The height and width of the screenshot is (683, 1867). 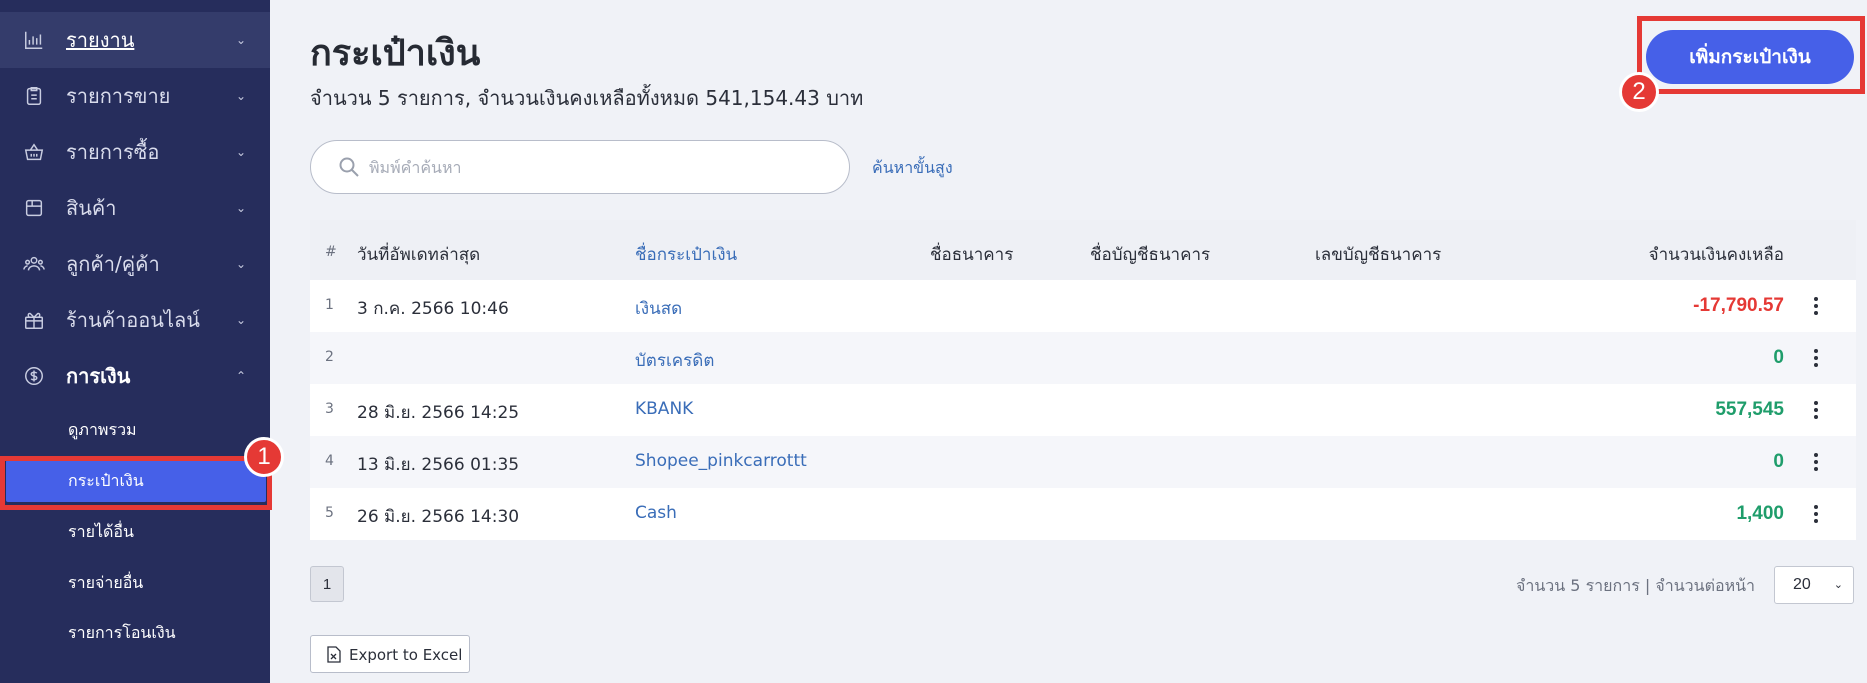 What do you see at coordinates (34, 96) in the screenshot?
I see `clipboard-icon` at bounding box center [34, 96].